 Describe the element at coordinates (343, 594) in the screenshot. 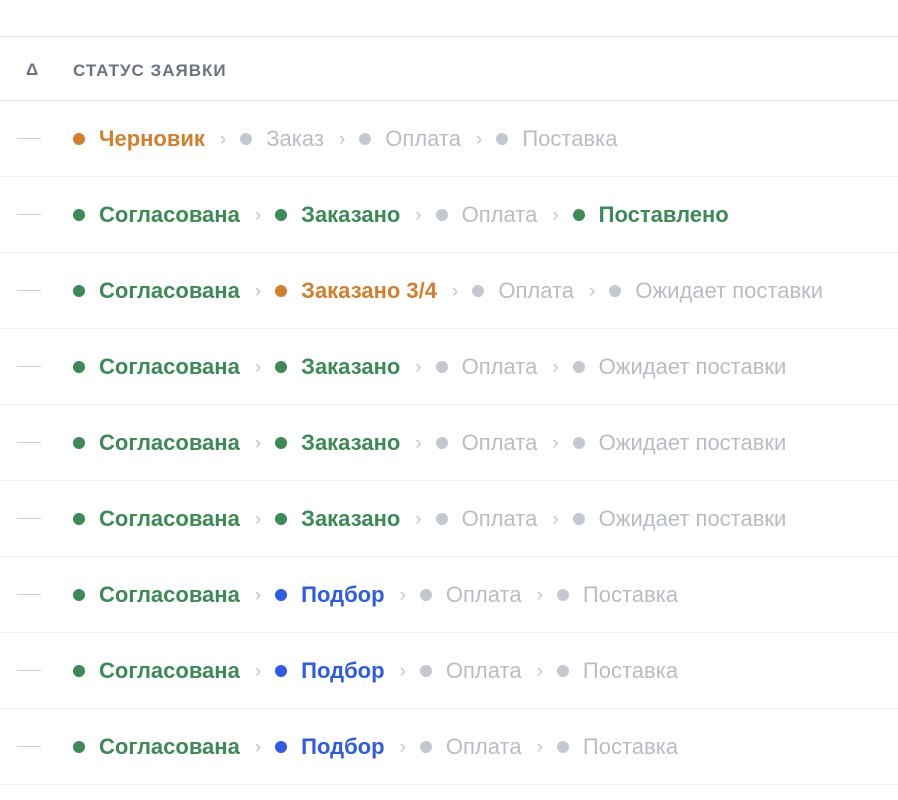

I see `status-step-label: Подбор` at that location.